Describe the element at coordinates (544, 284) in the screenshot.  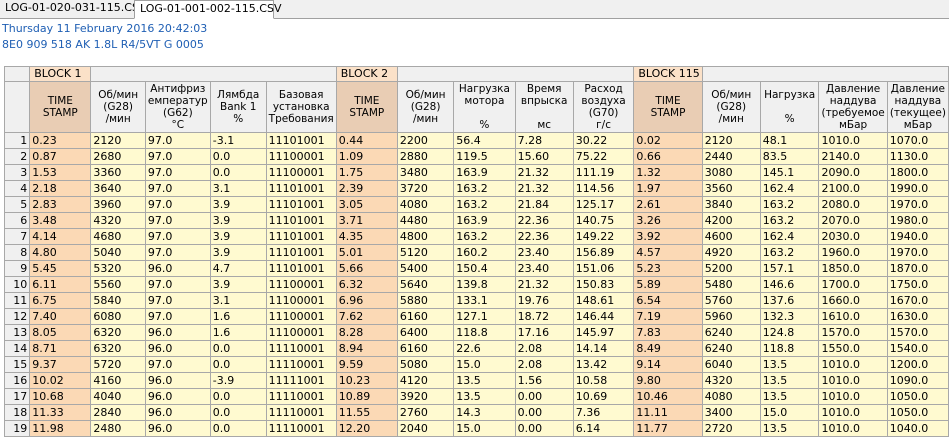
I see `data-cell: 21.32` at that location.